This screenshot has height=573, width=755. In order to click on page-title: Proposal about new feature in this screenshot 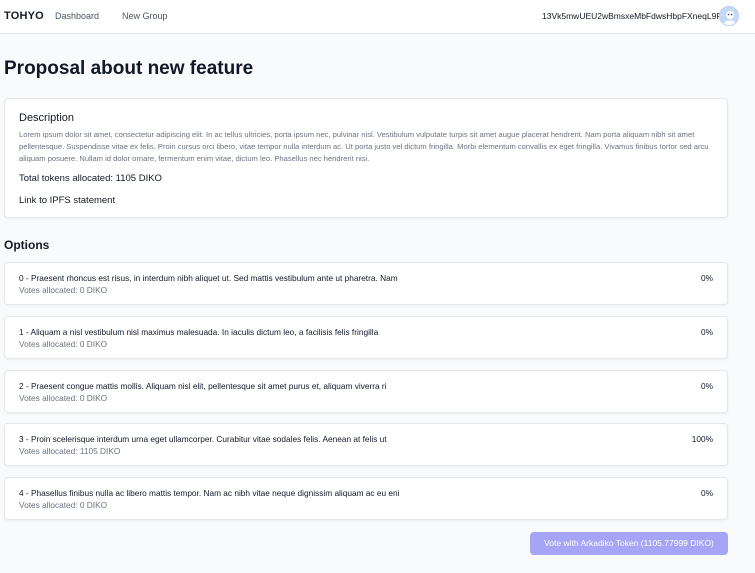, I will do `click(129, 68)`.